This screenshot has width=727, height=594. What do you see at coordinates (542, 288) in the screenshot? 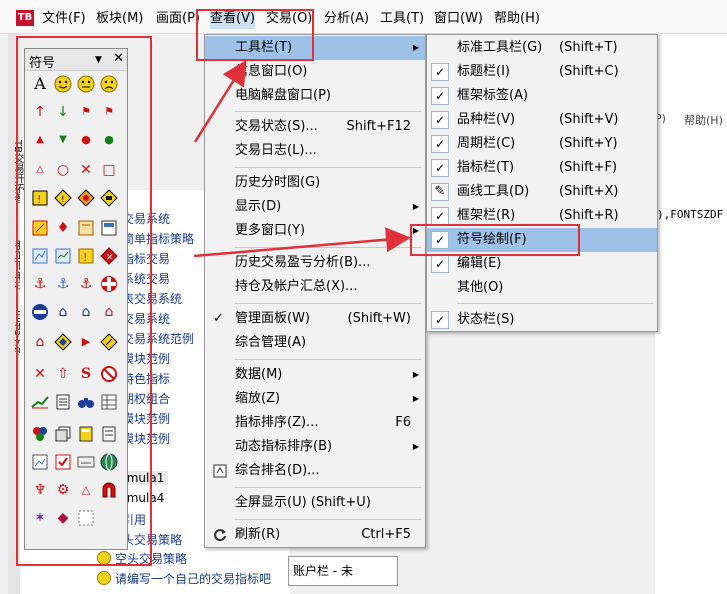
I see `submenu-item-other: 其他(O)` at bounding box center [542, 288].